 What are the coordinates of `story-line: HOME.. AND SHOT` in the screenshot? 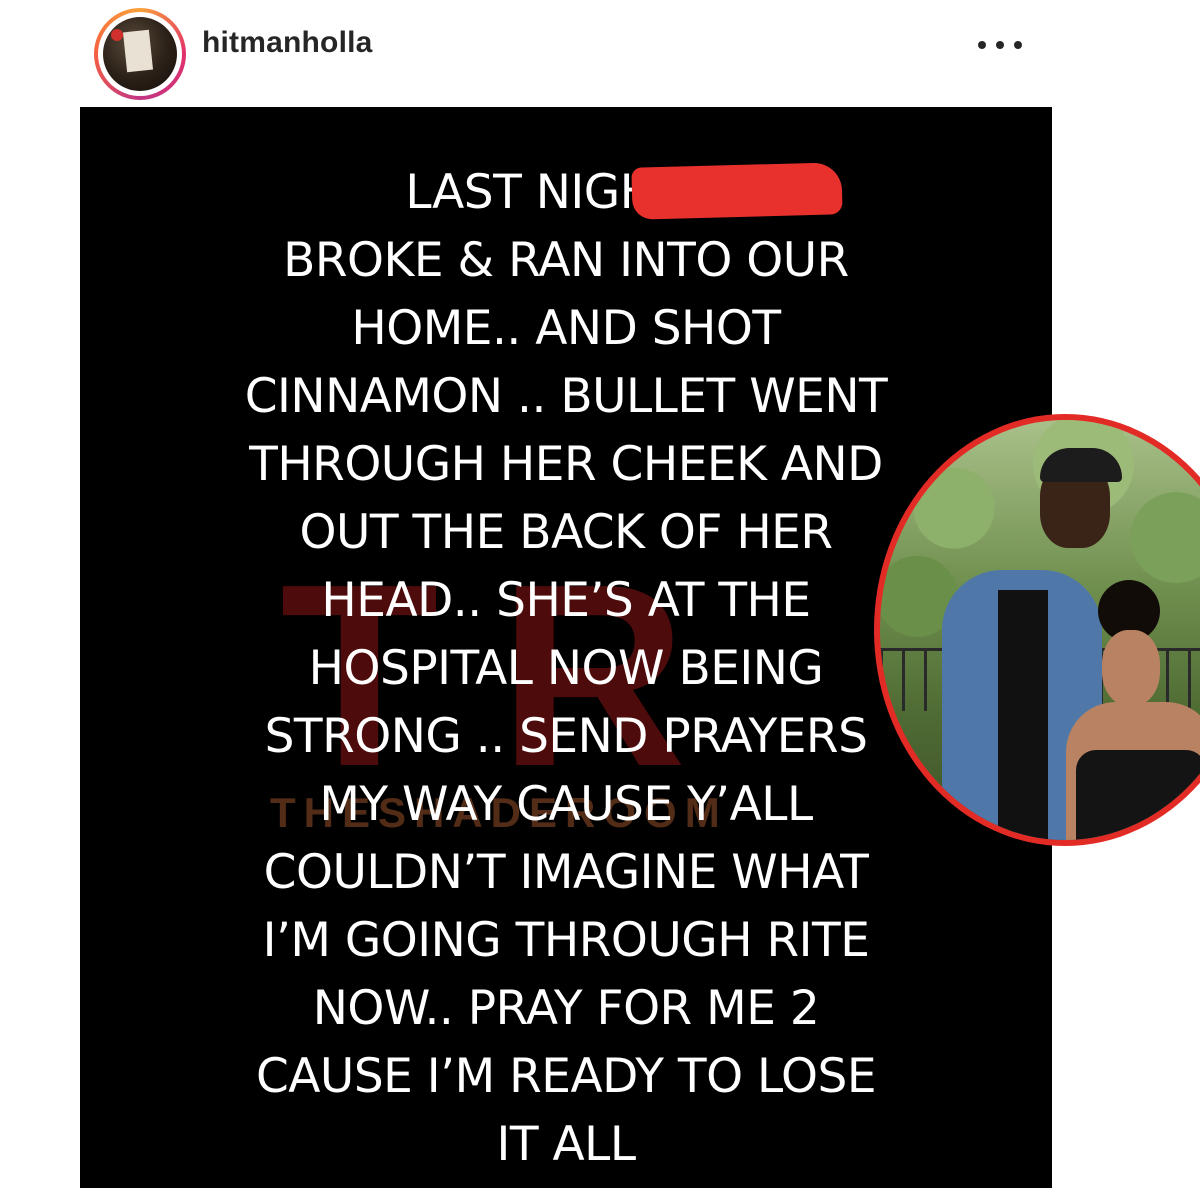 It's located at (566, 328).